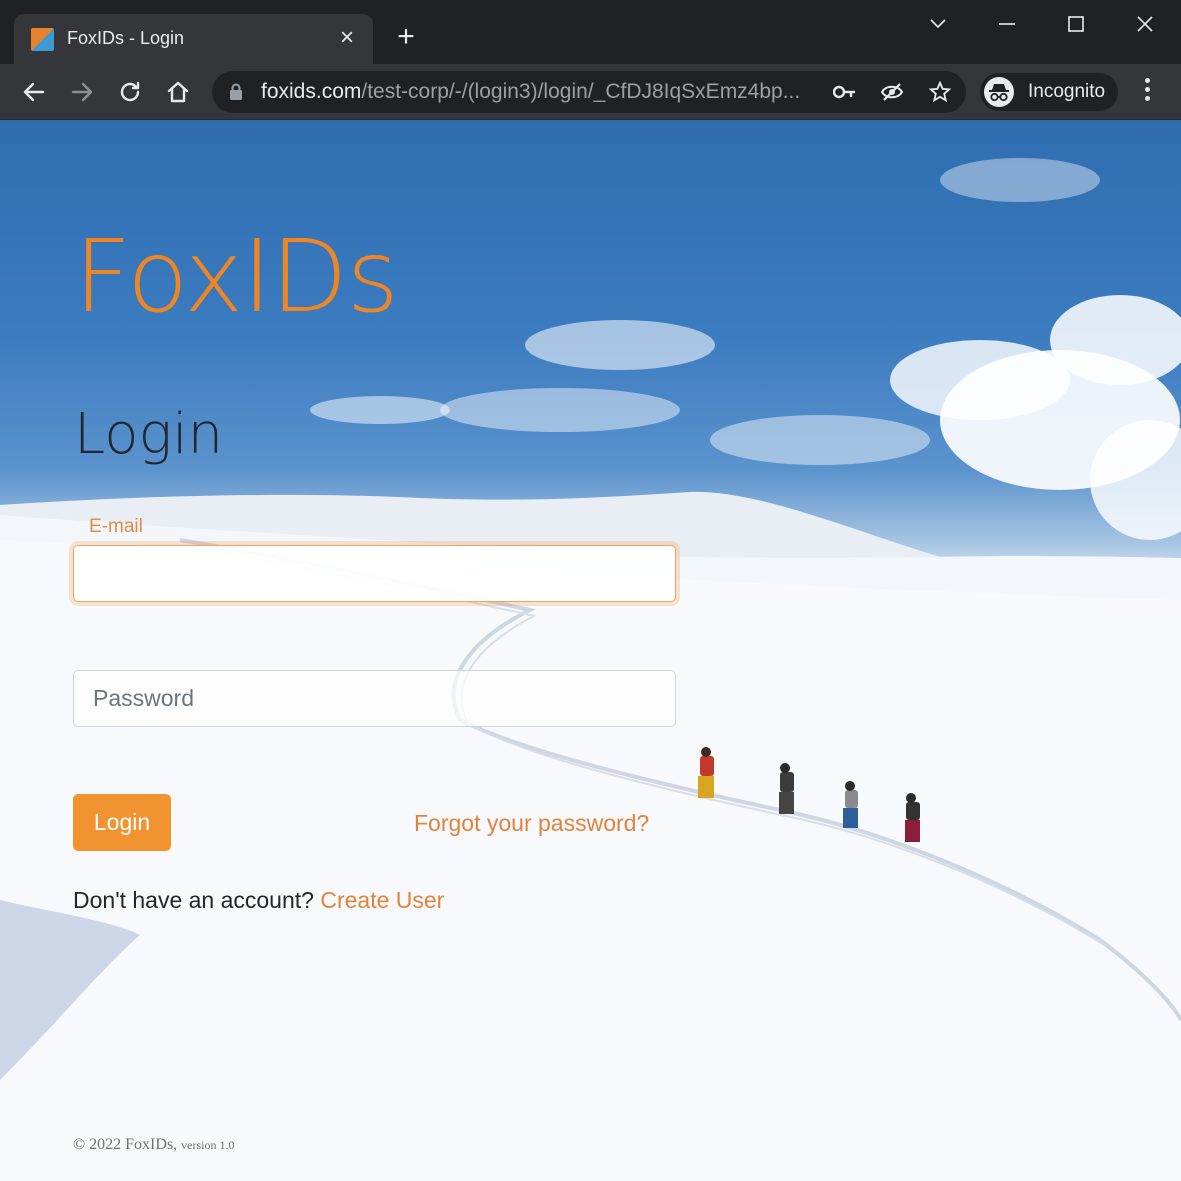 This screenshot has width=1181, height=1181. What do you see at coordinates (126, 38) in the screenshot?
I see `tab-title: FoxIDs - Login` at bounding box center [126, 38].